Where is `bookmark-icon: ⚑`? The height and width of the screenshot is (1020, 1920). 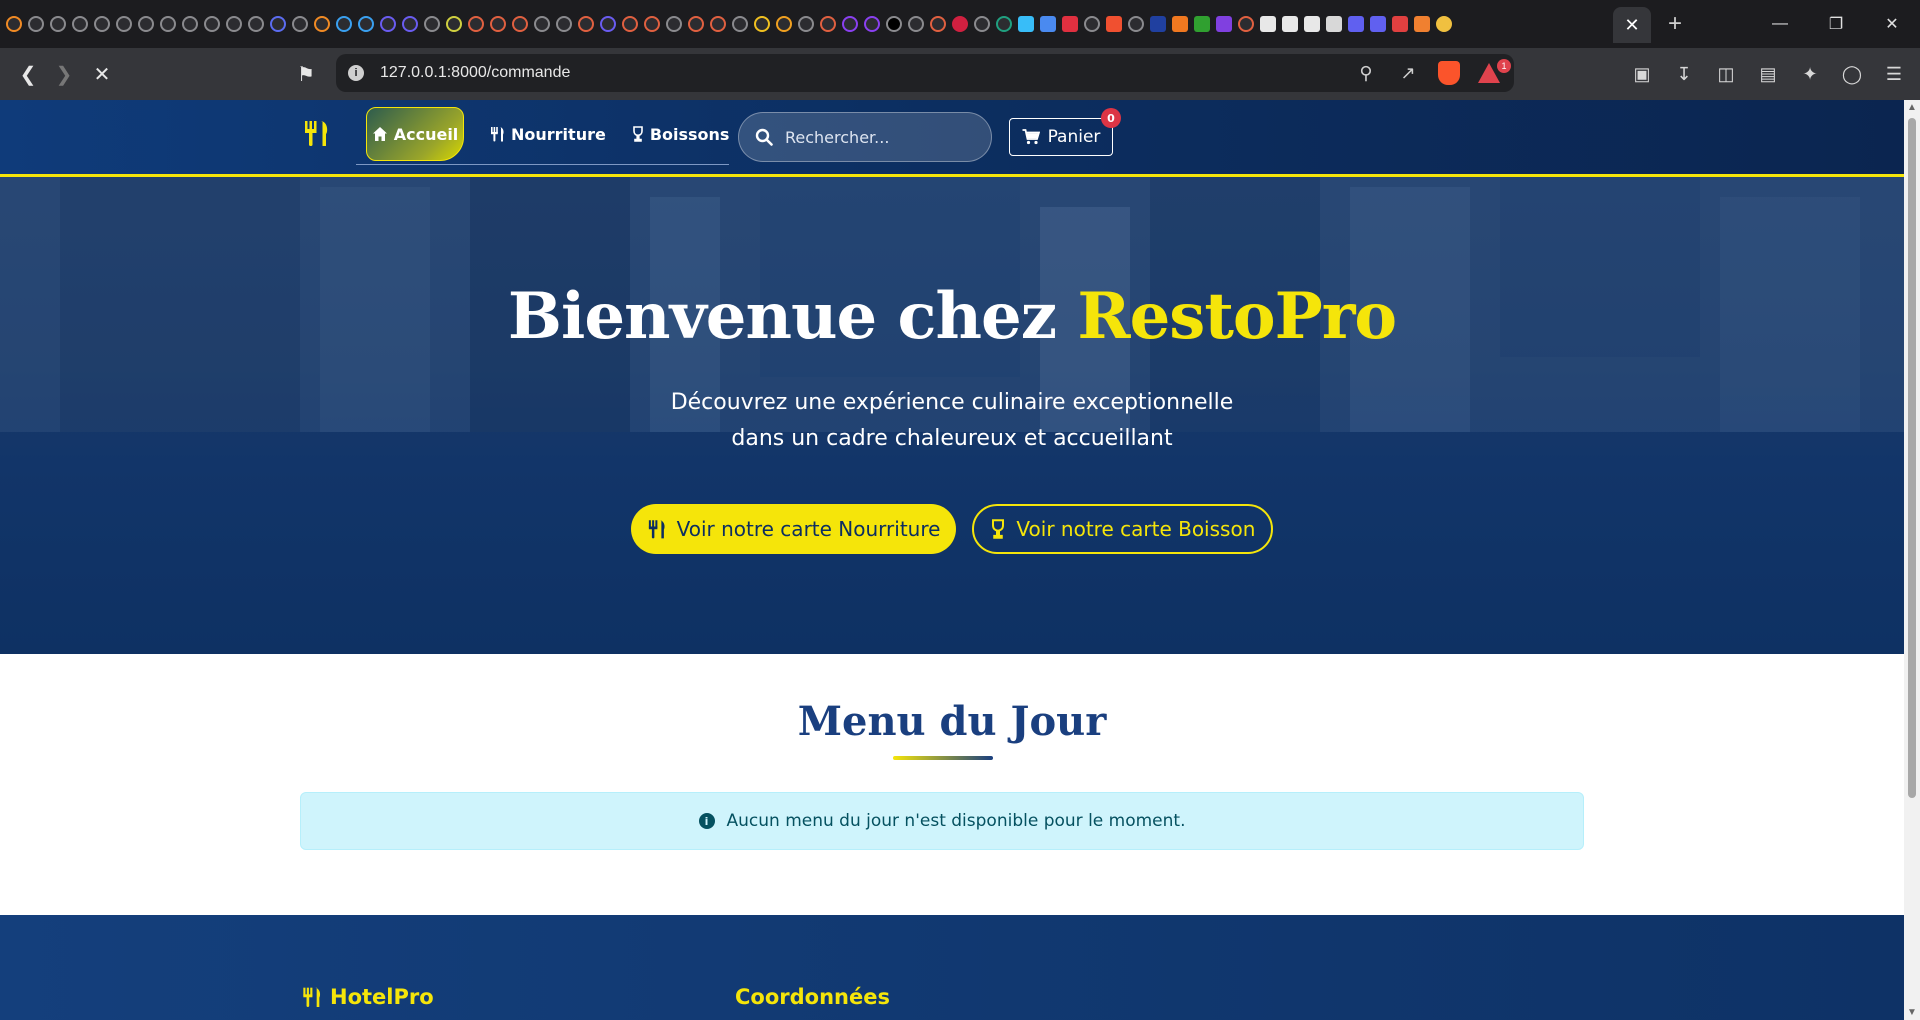 bookmark-icon: ⚑ is located at coordinates (306, 74).